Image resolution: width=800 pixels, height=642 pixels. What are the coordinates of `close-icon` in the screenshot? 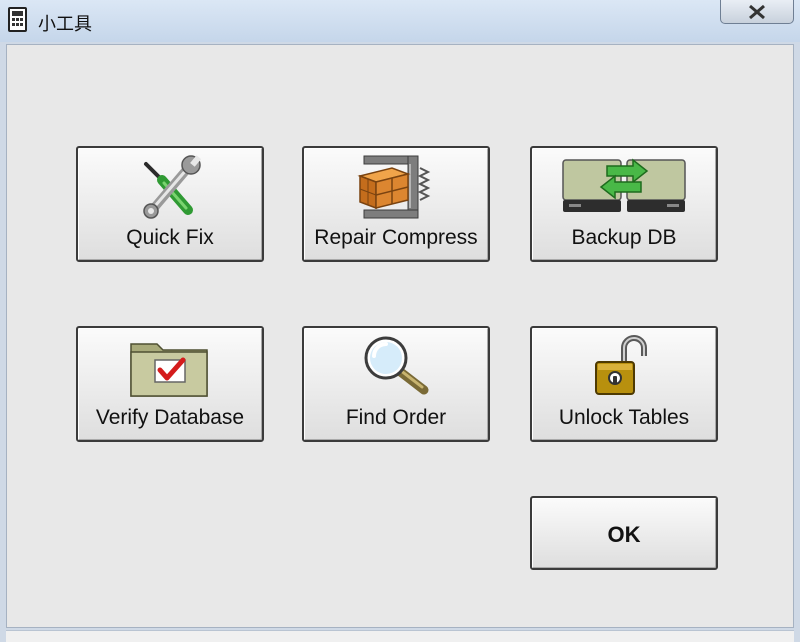 It's located at (757, 12).